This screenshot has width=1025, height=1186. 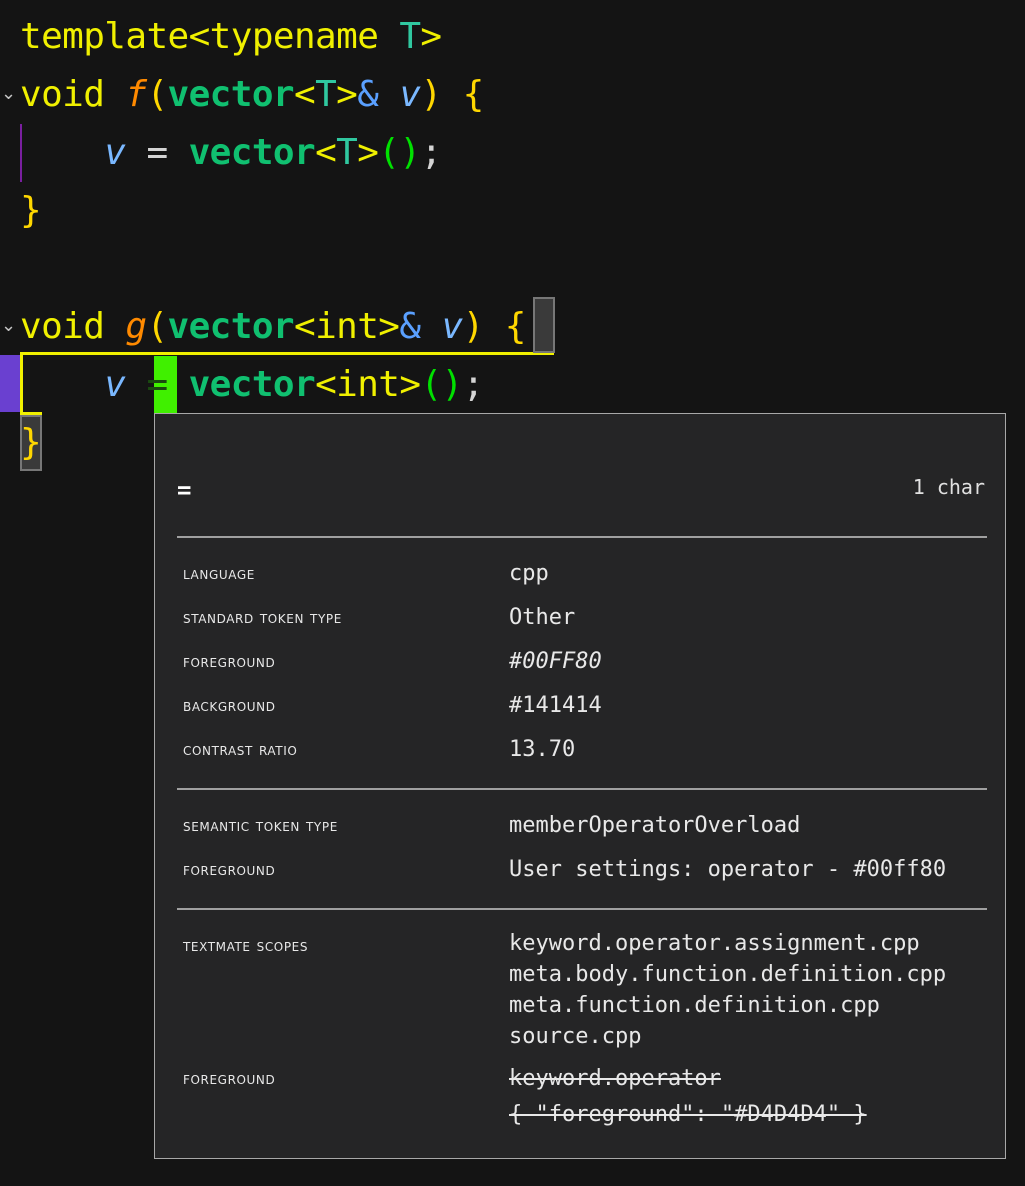 What do you see at coordinates (714, 943) in the screenshot?
I see `scope-item: keyword.operator.assignment.cpp` at bounding box center [714, 943].